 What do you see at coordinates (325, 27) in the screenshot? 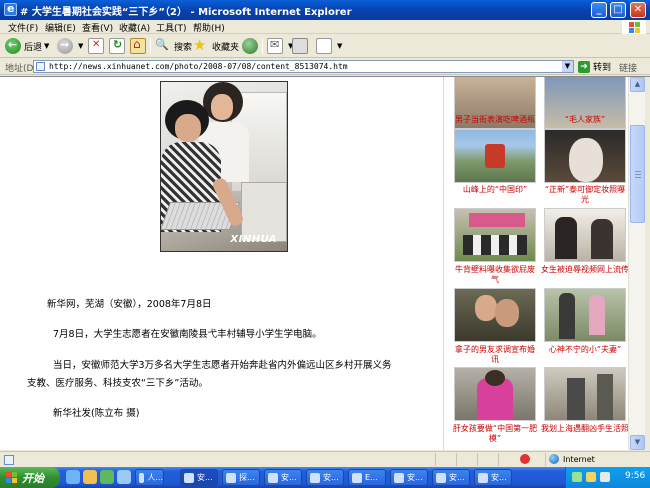
I see `menu-bar: 文件(F) 编辑(E) 查看(V) 收藏(A) 工具(T) 帮助(H)` at bounding box center [325, 27].